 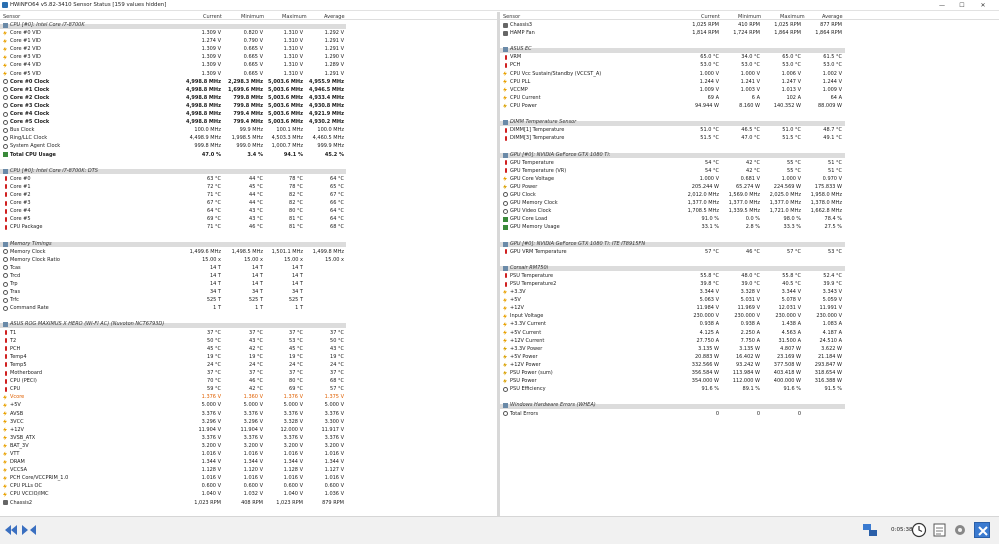 I want to click on sensor-row: CPU 59 °C 42 °C 69 °C 57 °C, so click(x=248, y=389).